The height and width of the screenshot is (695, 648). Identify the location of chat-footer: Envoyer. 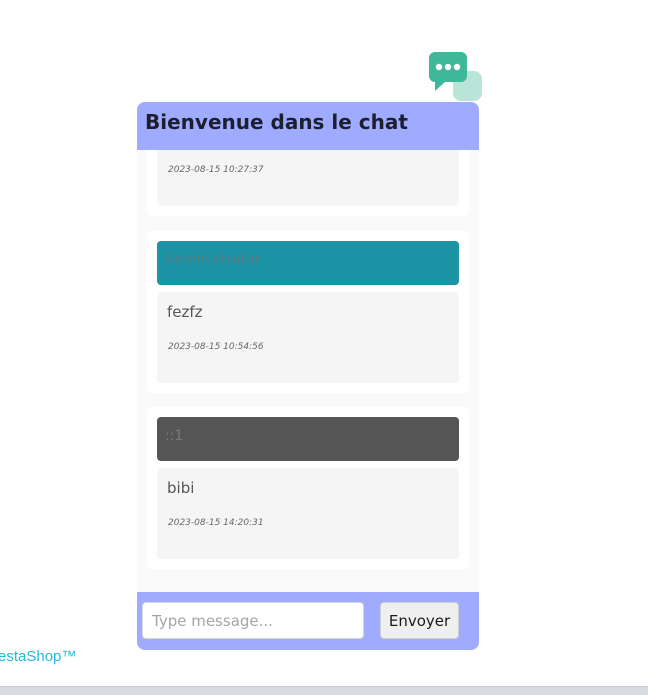
(308, 621).